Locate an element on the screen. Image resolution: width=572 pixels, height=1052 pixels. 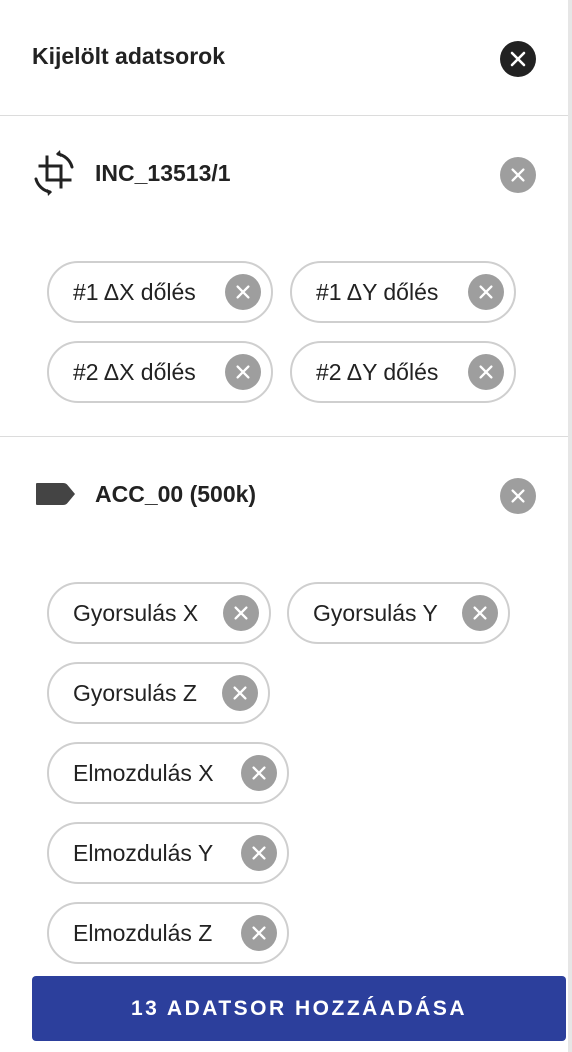
chip-label: #2 ΔX dőlés is located at coordinates (134, 371).